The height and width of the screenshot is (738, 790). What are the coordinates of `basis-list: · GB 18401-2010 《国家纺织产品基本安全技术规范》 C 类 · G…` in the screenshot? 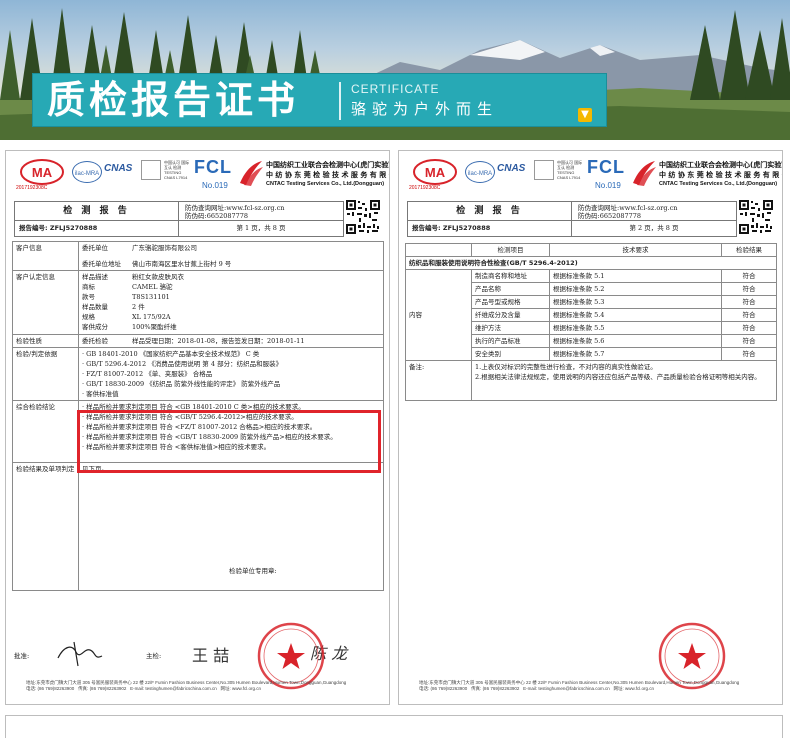 It's located at (231, 374).